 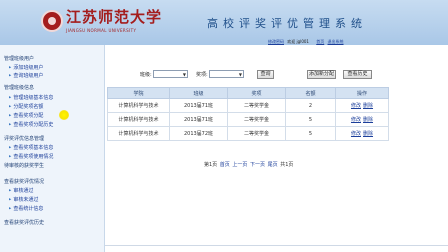 I want to click on page-next-link: 下一页, so click(x=257, y=165).